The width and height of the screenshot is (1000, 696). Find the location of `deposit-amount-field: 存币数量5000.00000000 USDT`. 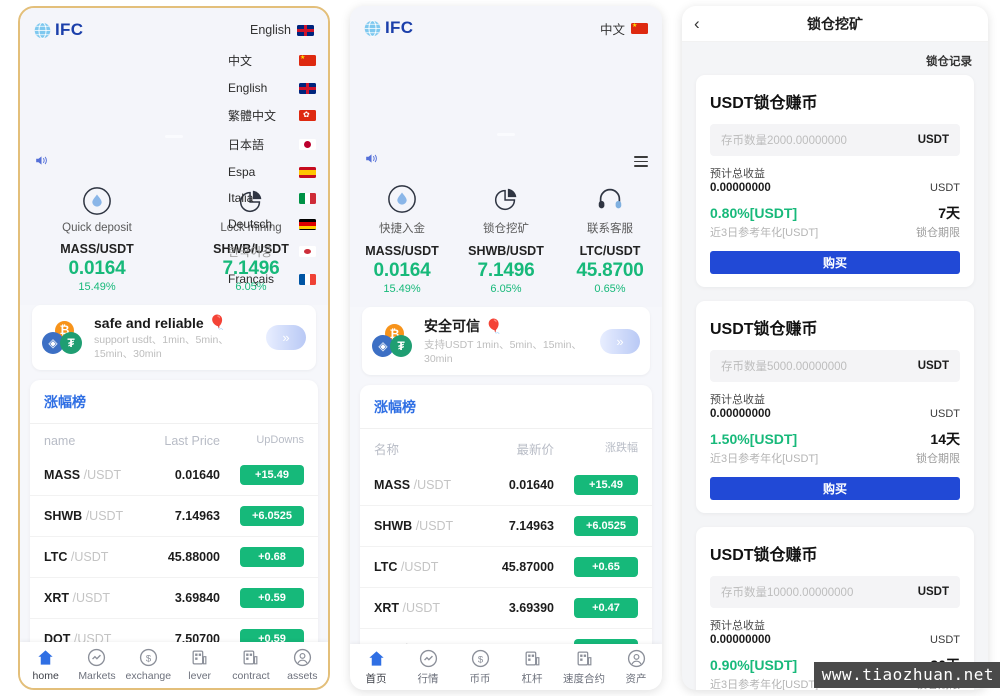

deposit-amount-field: 存币数量5000.00000000 USDT is located at coordinates (835, 366).